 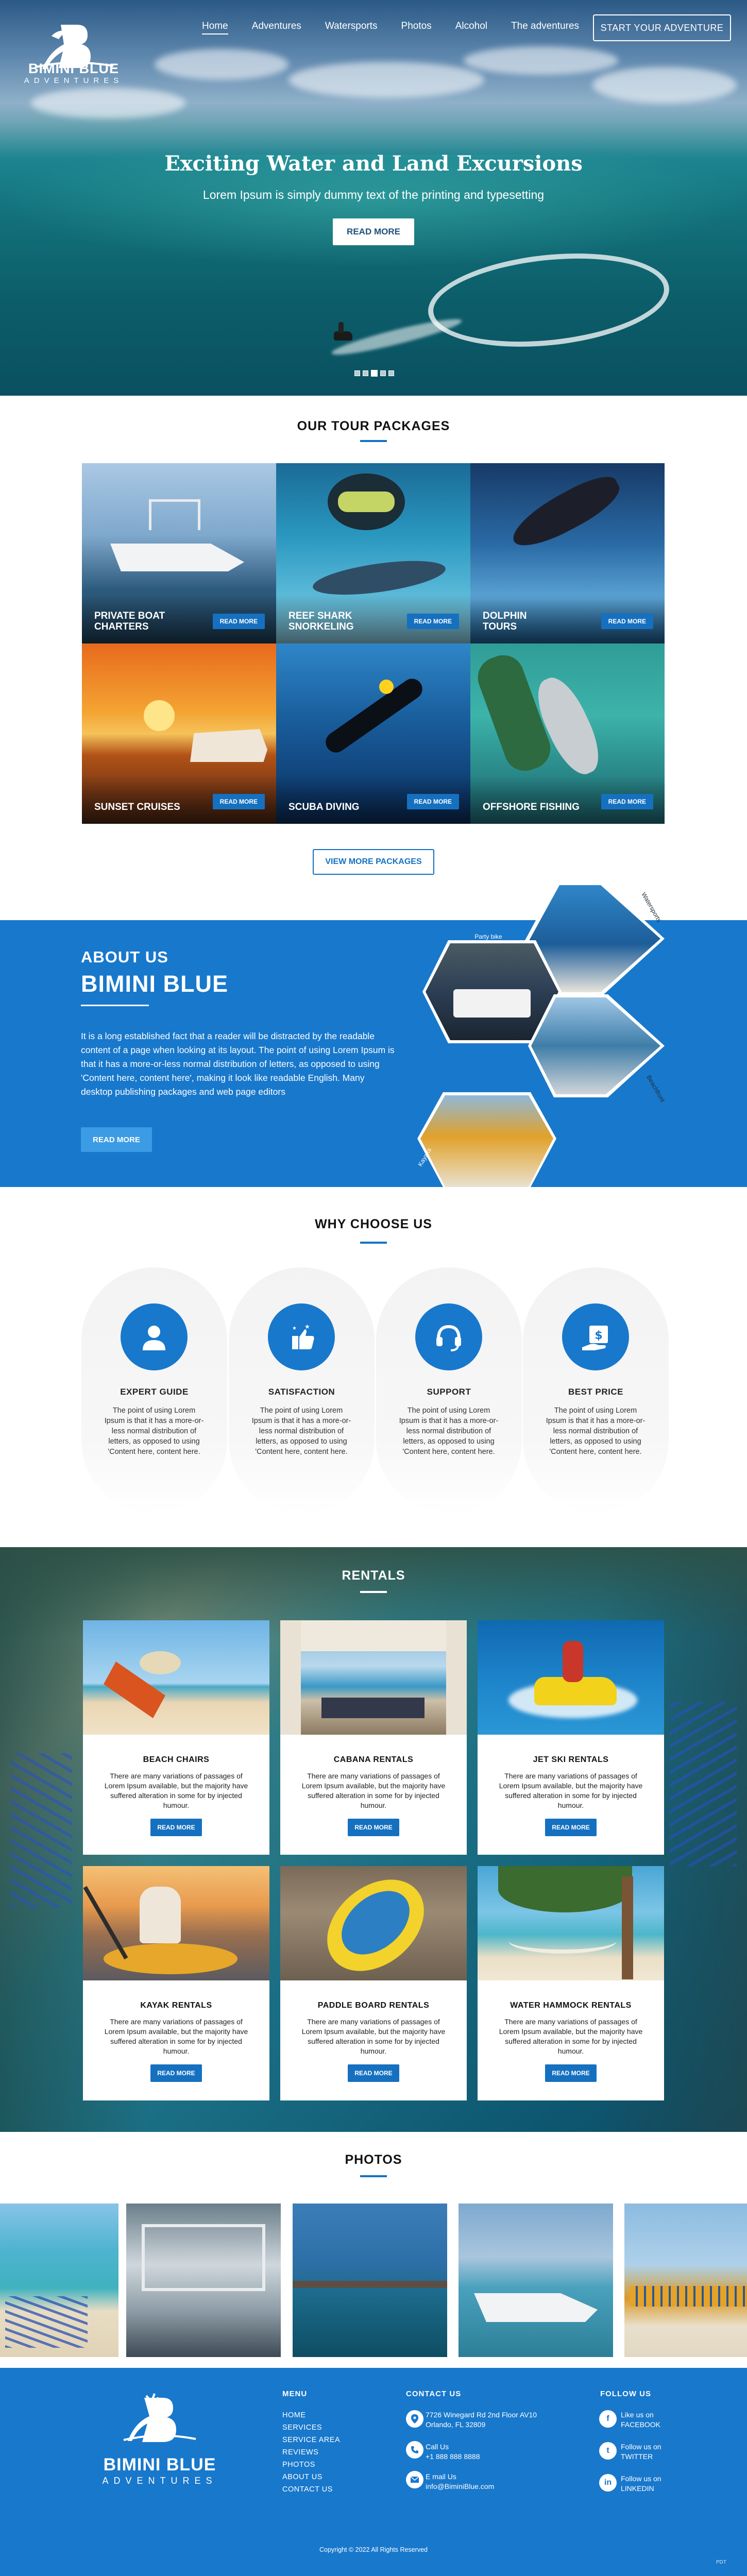 I want to click on tours-title: OUR TOUR PACKAGES, so click(x=373, y=426).